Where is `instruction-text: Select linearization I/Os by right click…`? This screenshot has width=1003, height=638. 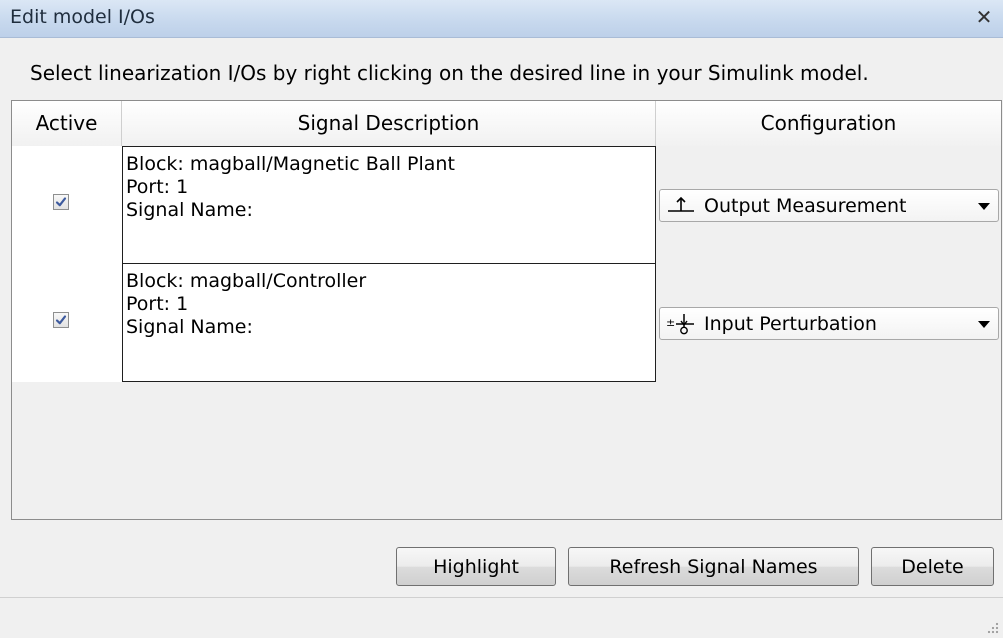 instruction-text: Select linearization I/Os by right click… is located at coordinates (449, 73).